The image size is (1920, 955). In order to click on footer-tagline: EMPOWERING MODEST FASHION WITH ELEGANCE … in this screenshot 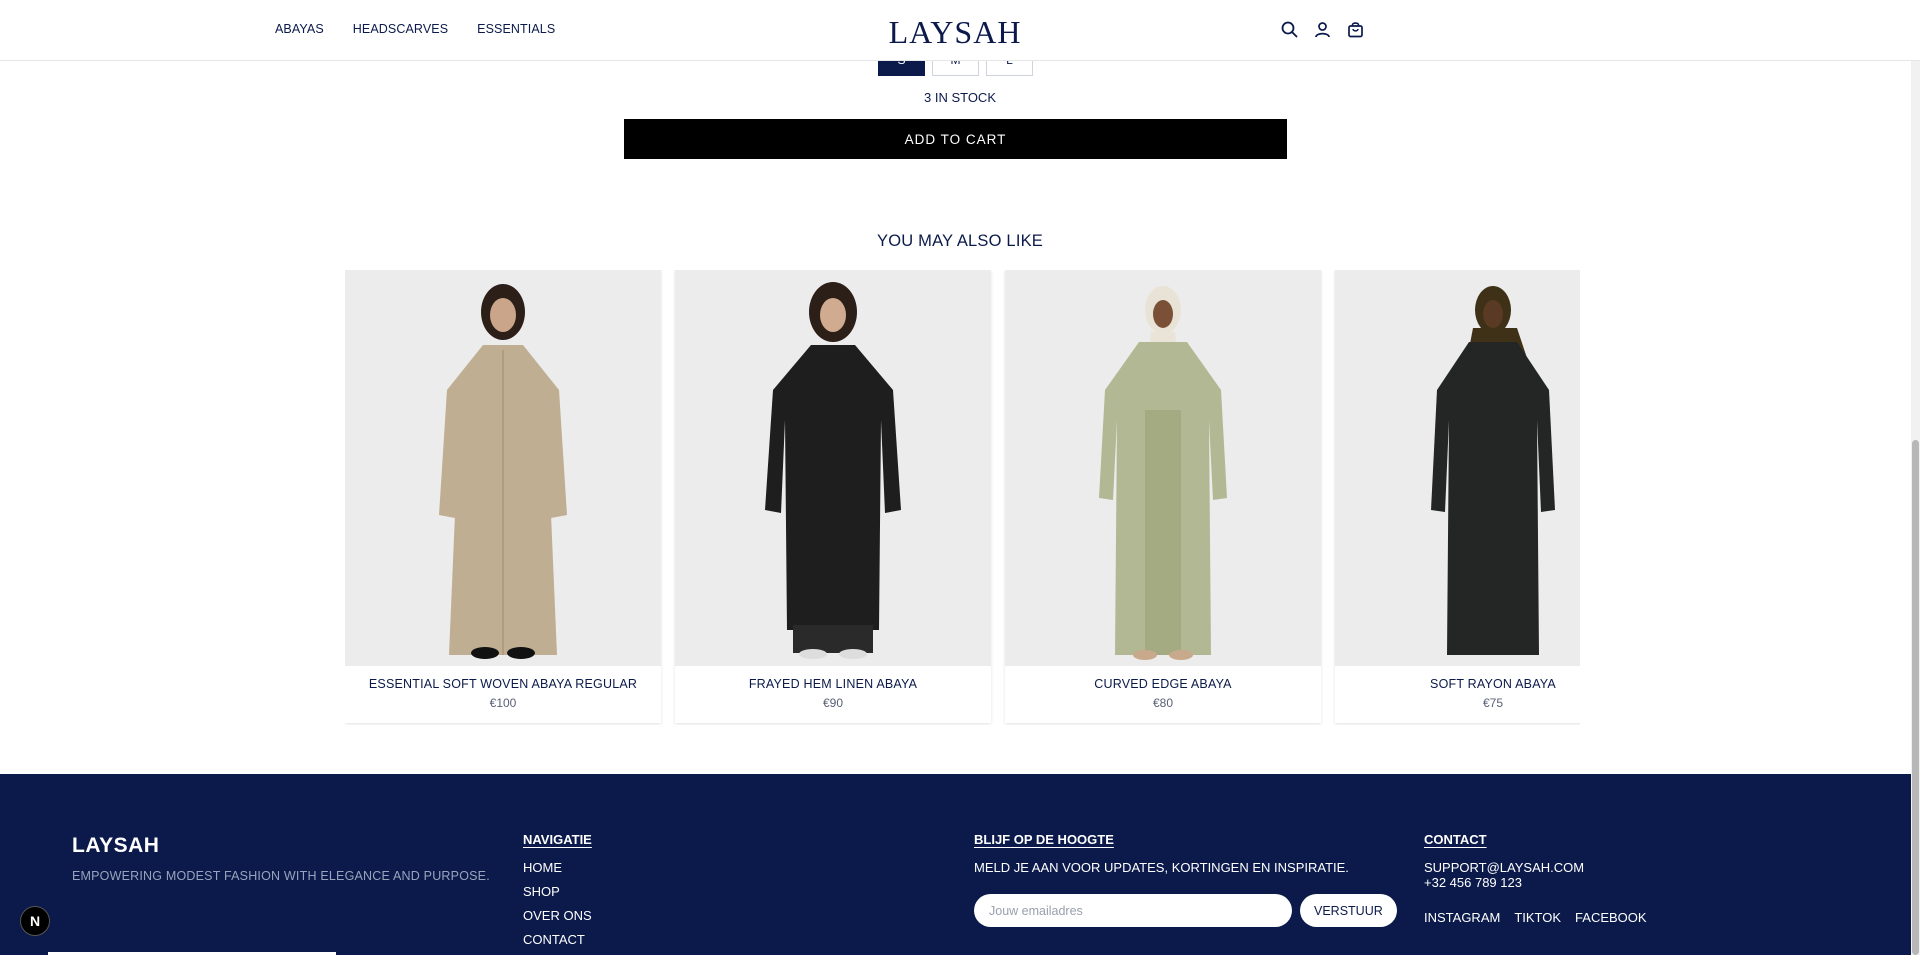, I will do `click(281, 876)`.